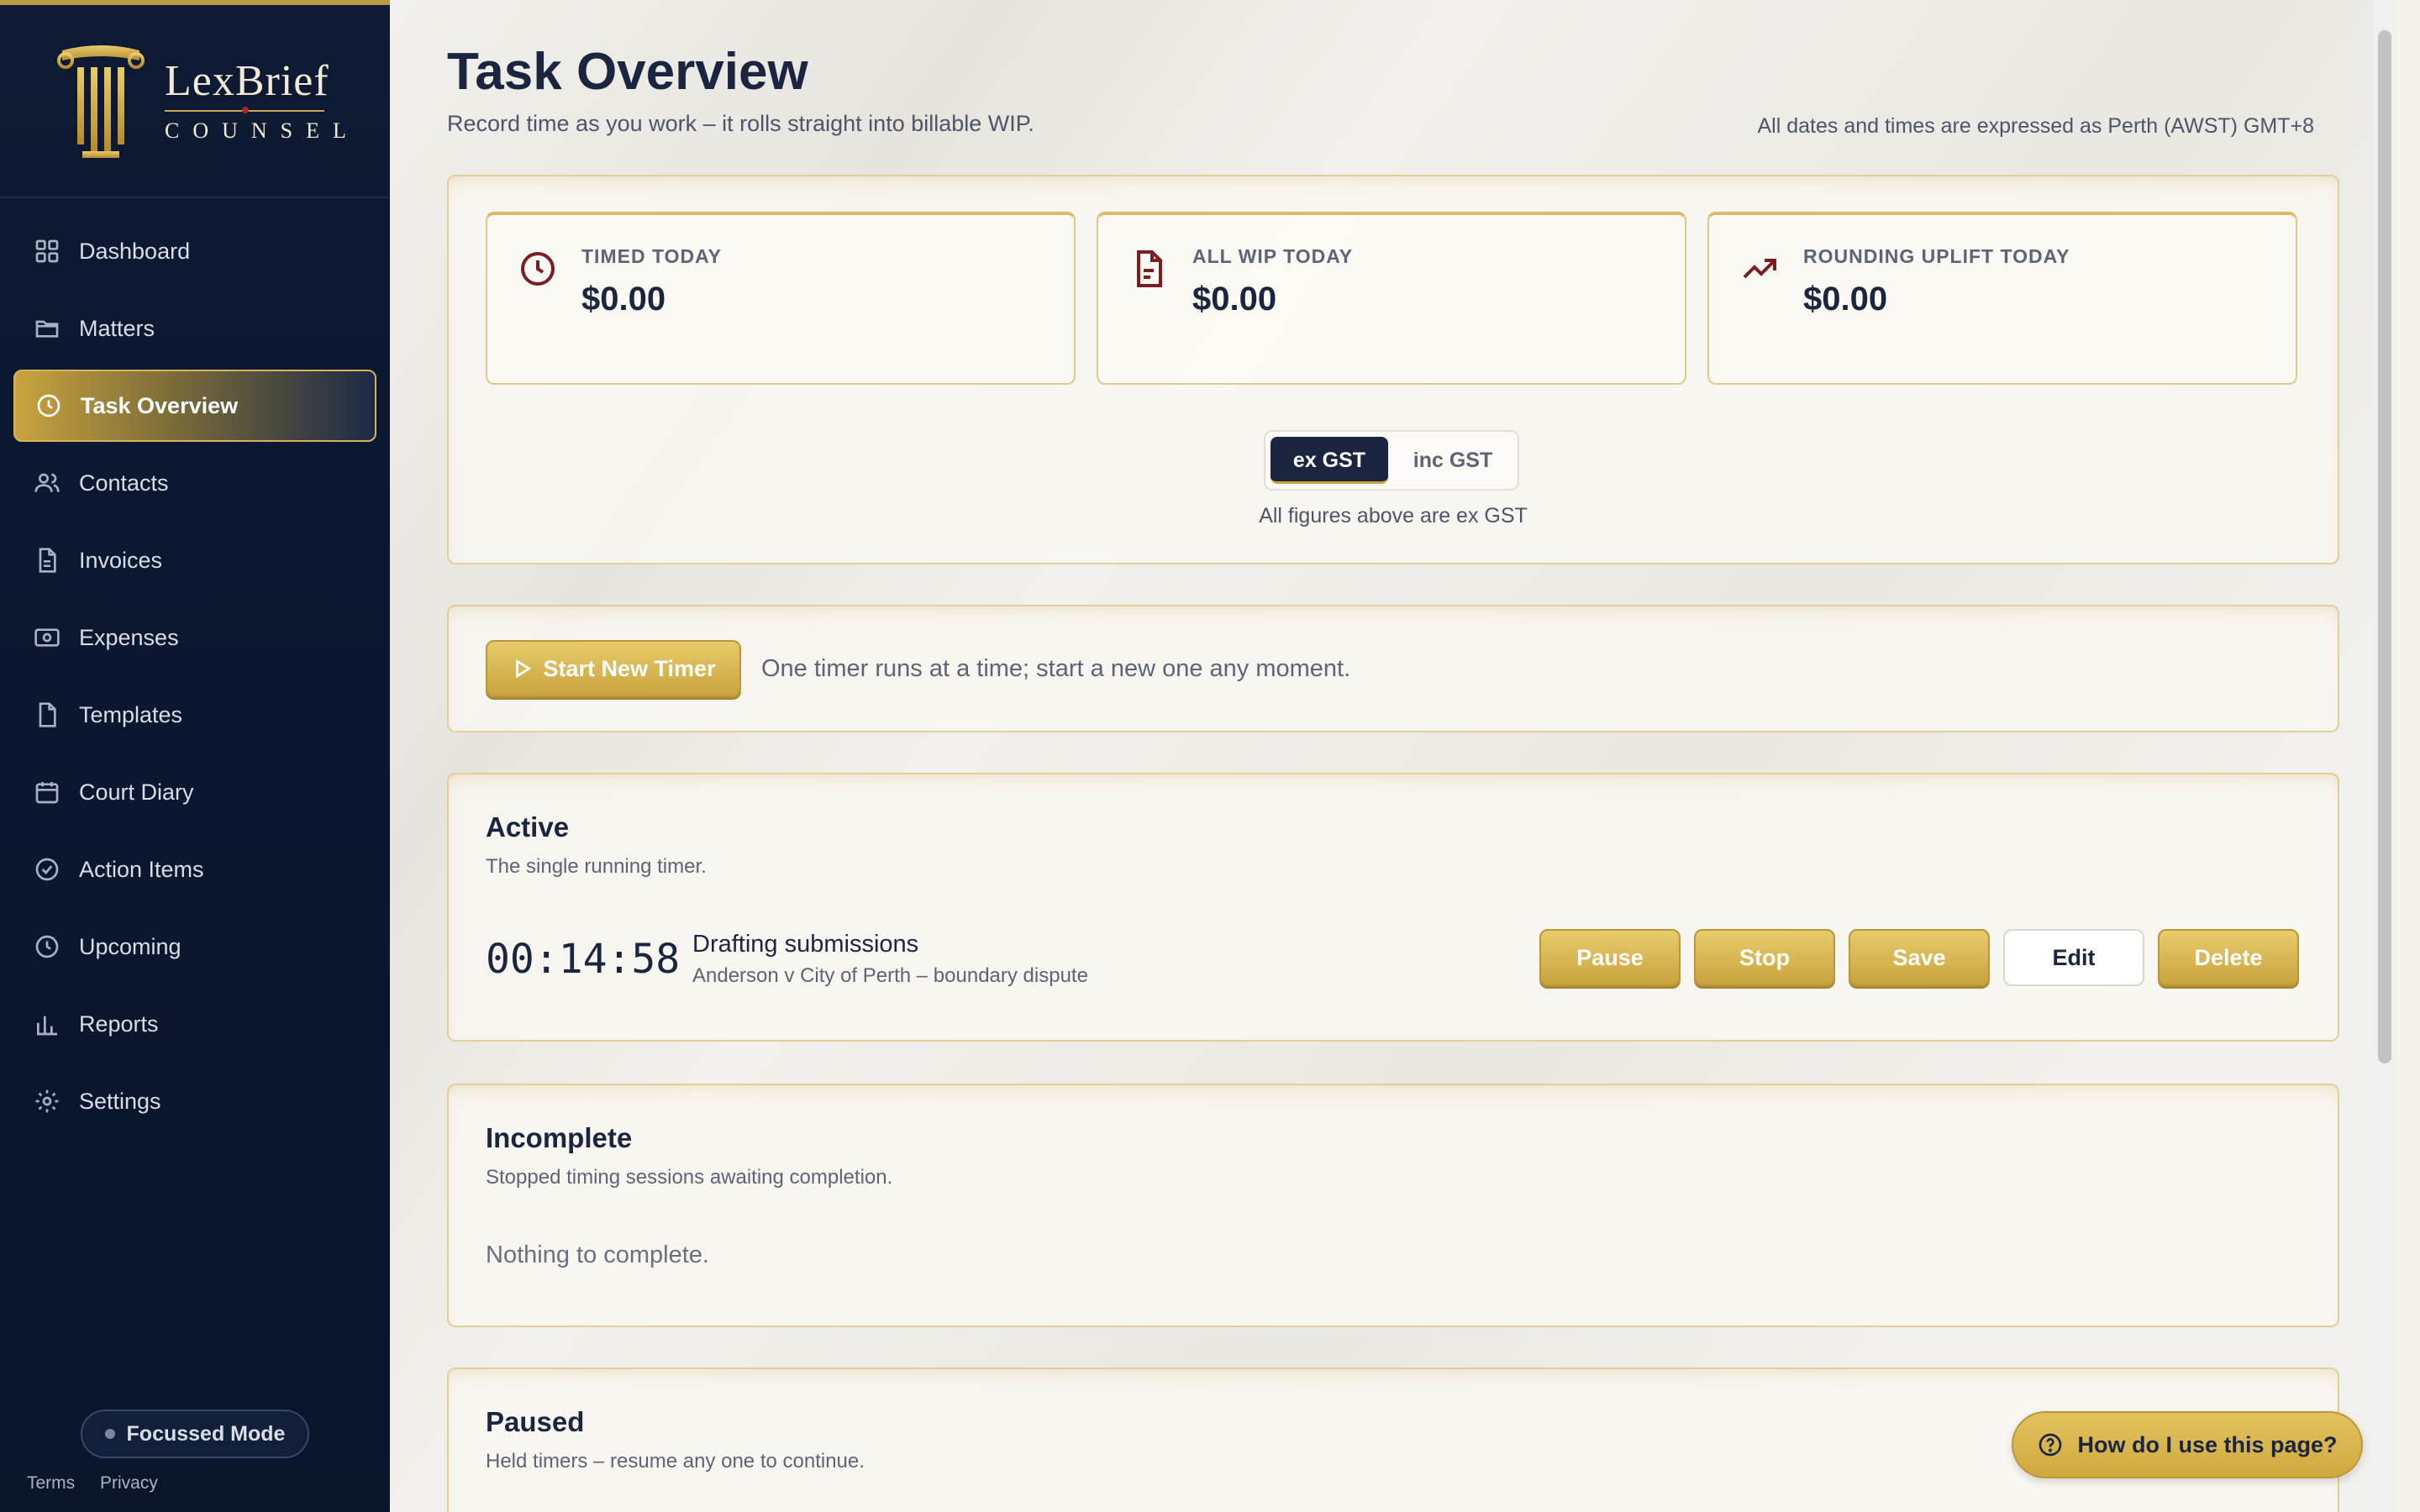  I want to click on sidebar-item-matters: Matters, so click(195, 328).